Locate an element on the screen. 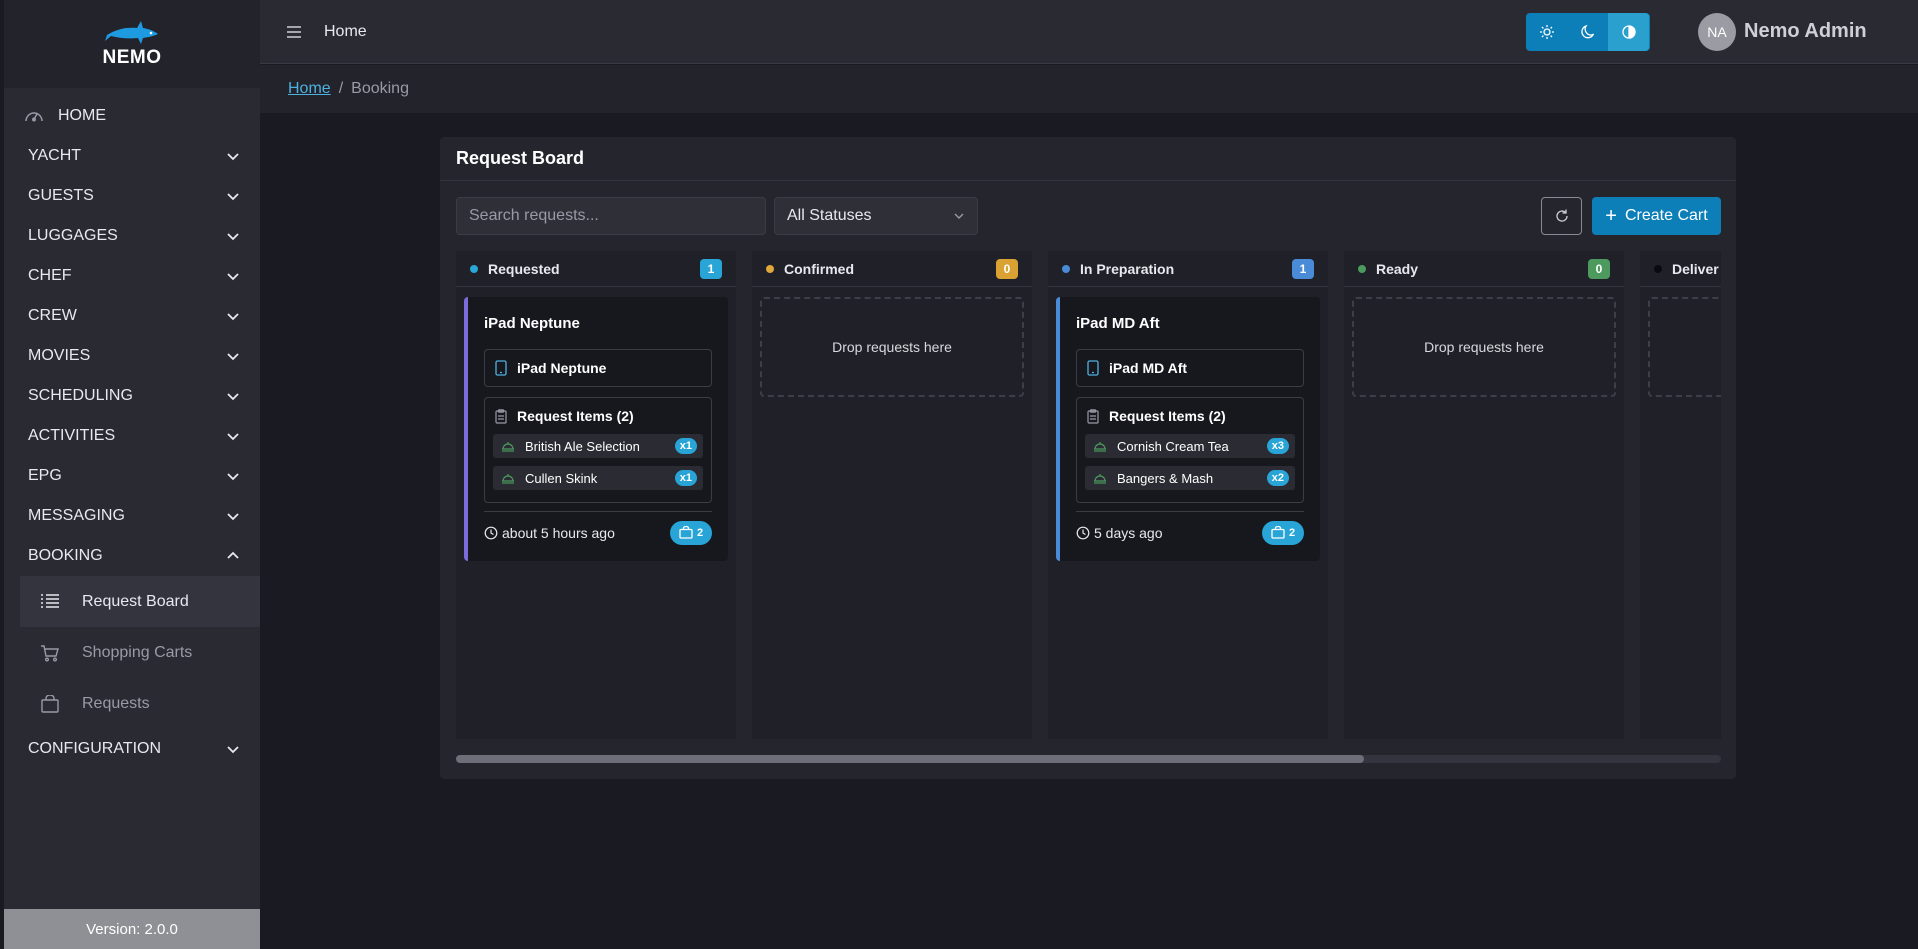 The height and width of the screenshot is (949, 1918). sidebar-item-movies: MOVIES is located at coordinates (132, 356).